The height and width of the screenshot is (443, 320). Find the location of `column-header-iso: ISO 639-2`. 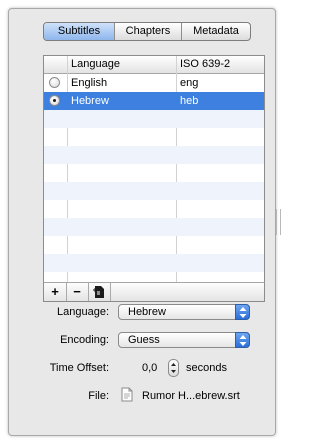

column-header-iso: ISO 639-2 is located at coordinates (205, 64).